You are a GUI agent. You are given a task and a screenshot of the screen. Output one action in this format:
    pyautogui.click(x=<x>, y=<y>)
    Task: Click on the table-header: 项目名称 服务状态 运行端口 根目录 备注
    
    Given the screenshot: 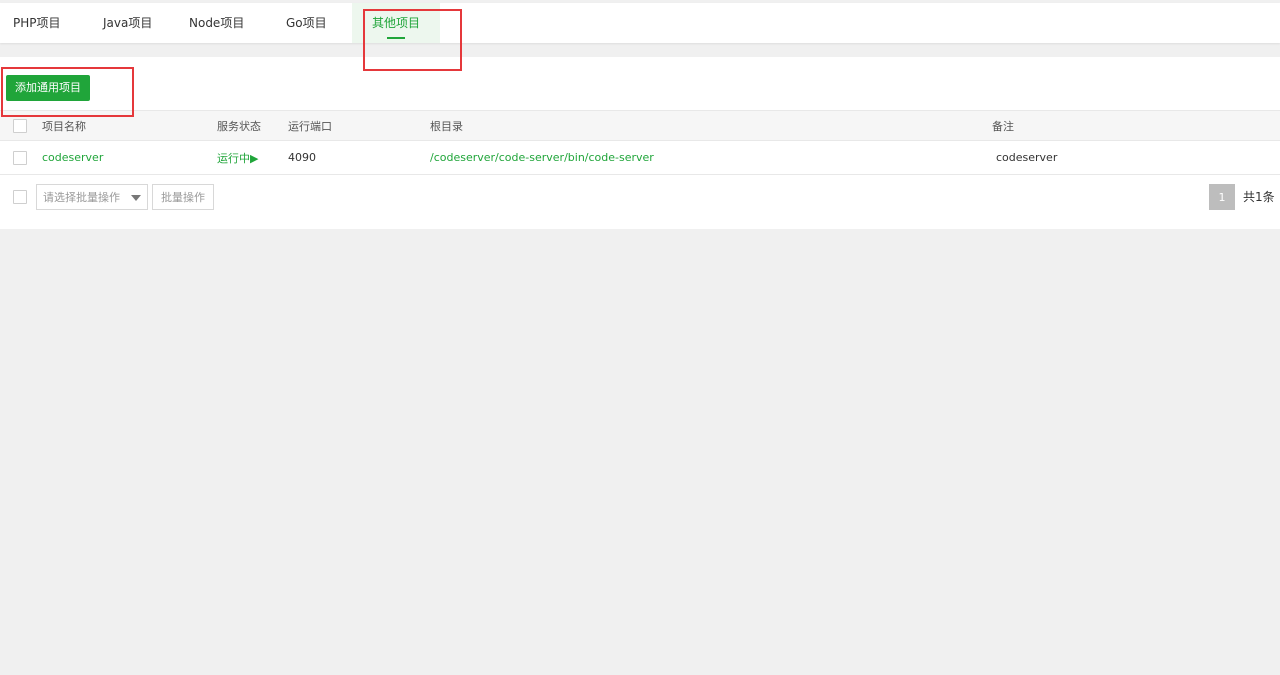 What is the action you would take?
    pyautogui.click(x=640, y=125)
    